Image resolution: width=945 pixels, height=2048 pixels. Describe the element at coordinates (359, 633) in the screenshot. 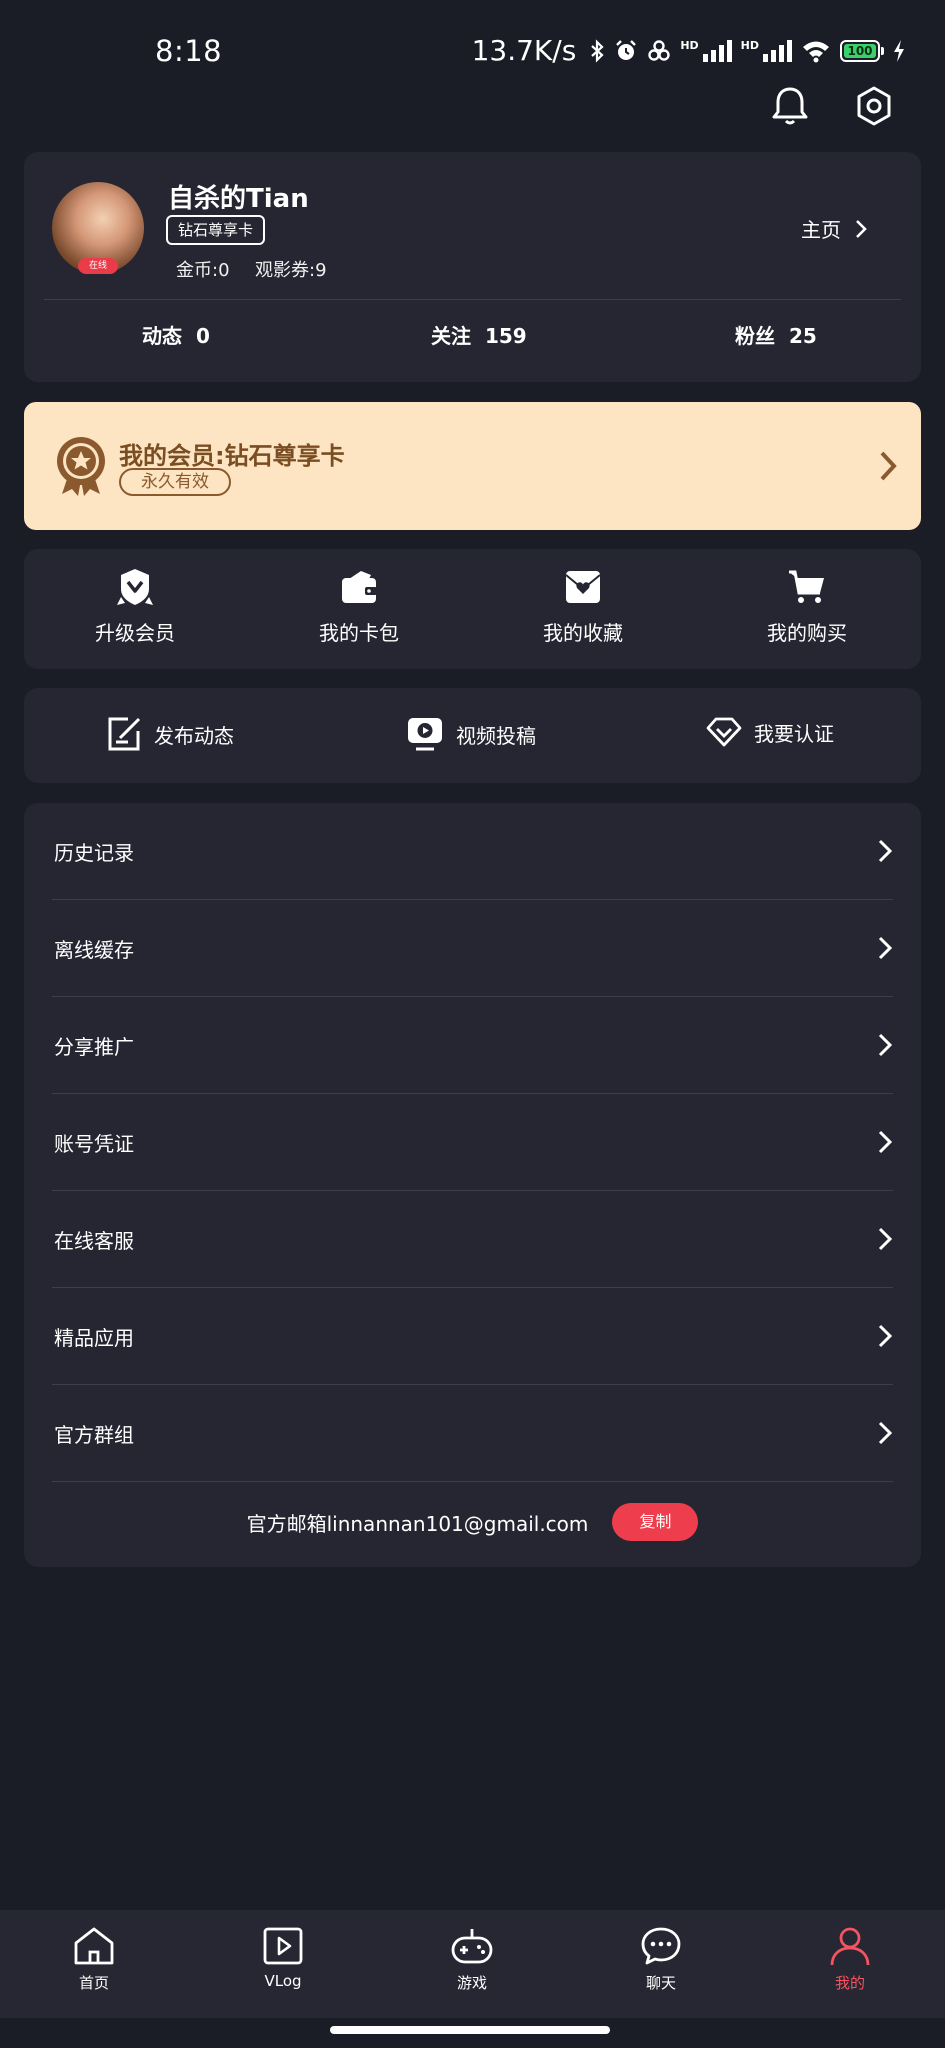

I see `grid-item-label: 我的卡包` at that location.